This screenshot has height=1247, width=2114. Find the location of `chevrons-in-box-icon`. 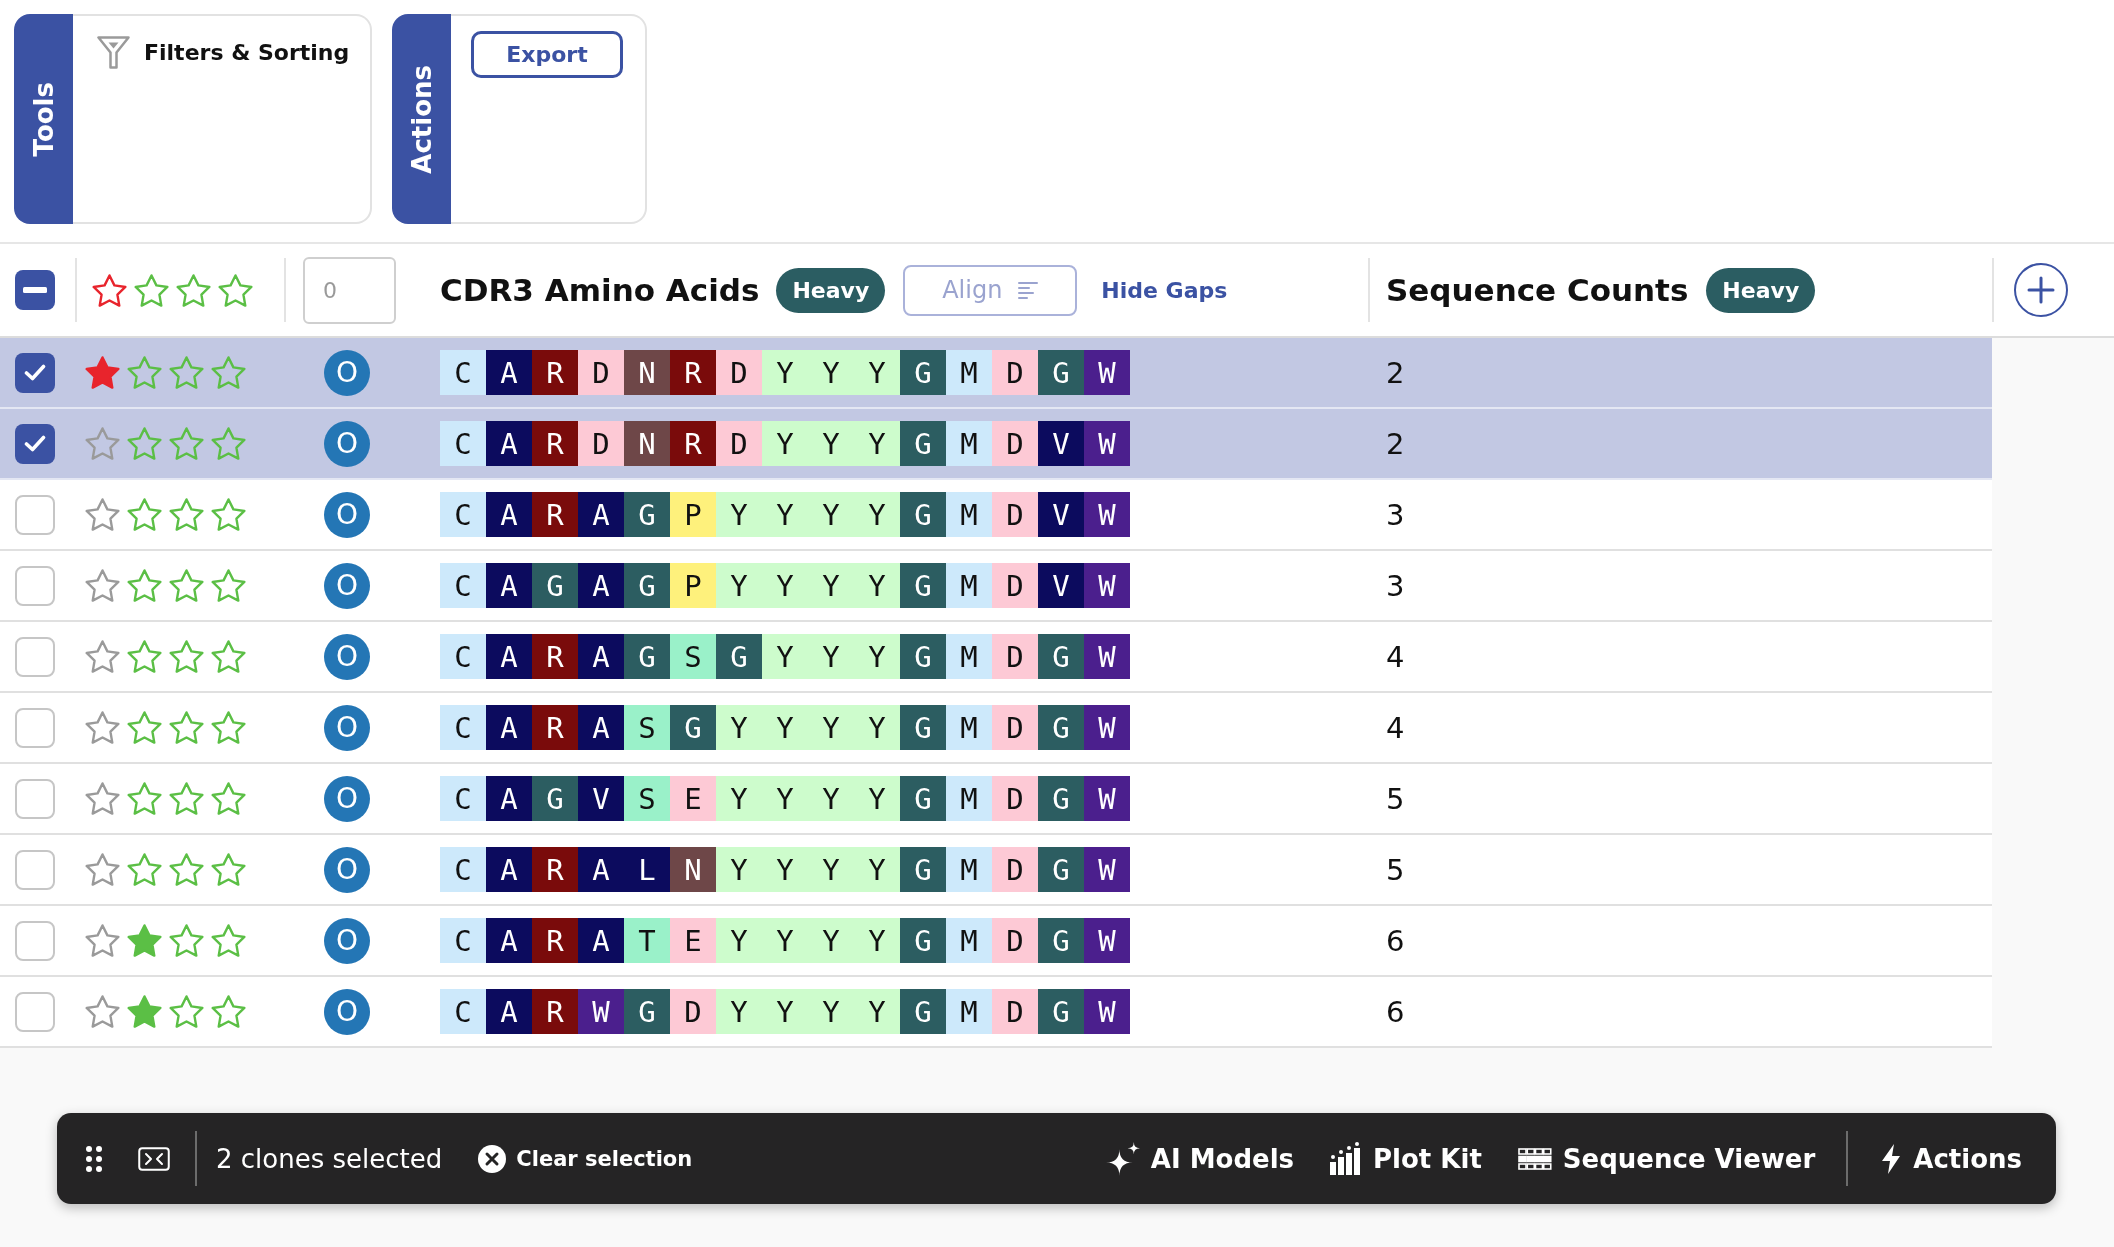

chevrons-in-box-icon is located at coordinates (154, 1158).